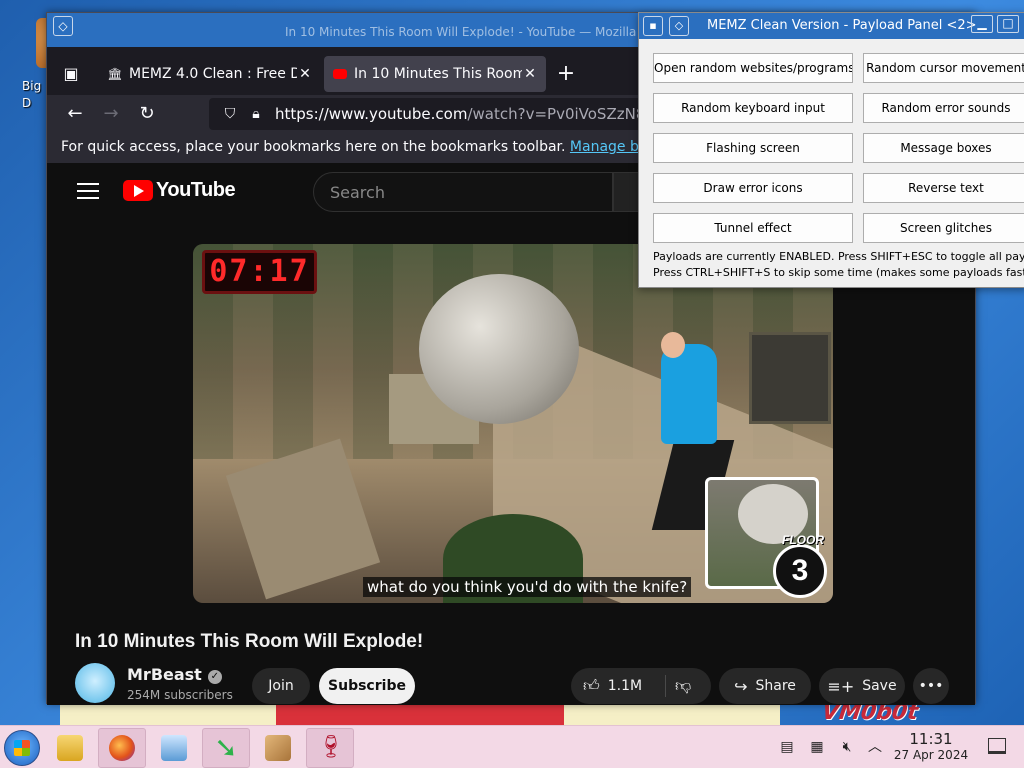 Image resolution: width=1024 pixels, height=768 pixels. Describe the element at coordinates (147, 114) in the screenshot. I see `reload-icon: ↻` at that location.